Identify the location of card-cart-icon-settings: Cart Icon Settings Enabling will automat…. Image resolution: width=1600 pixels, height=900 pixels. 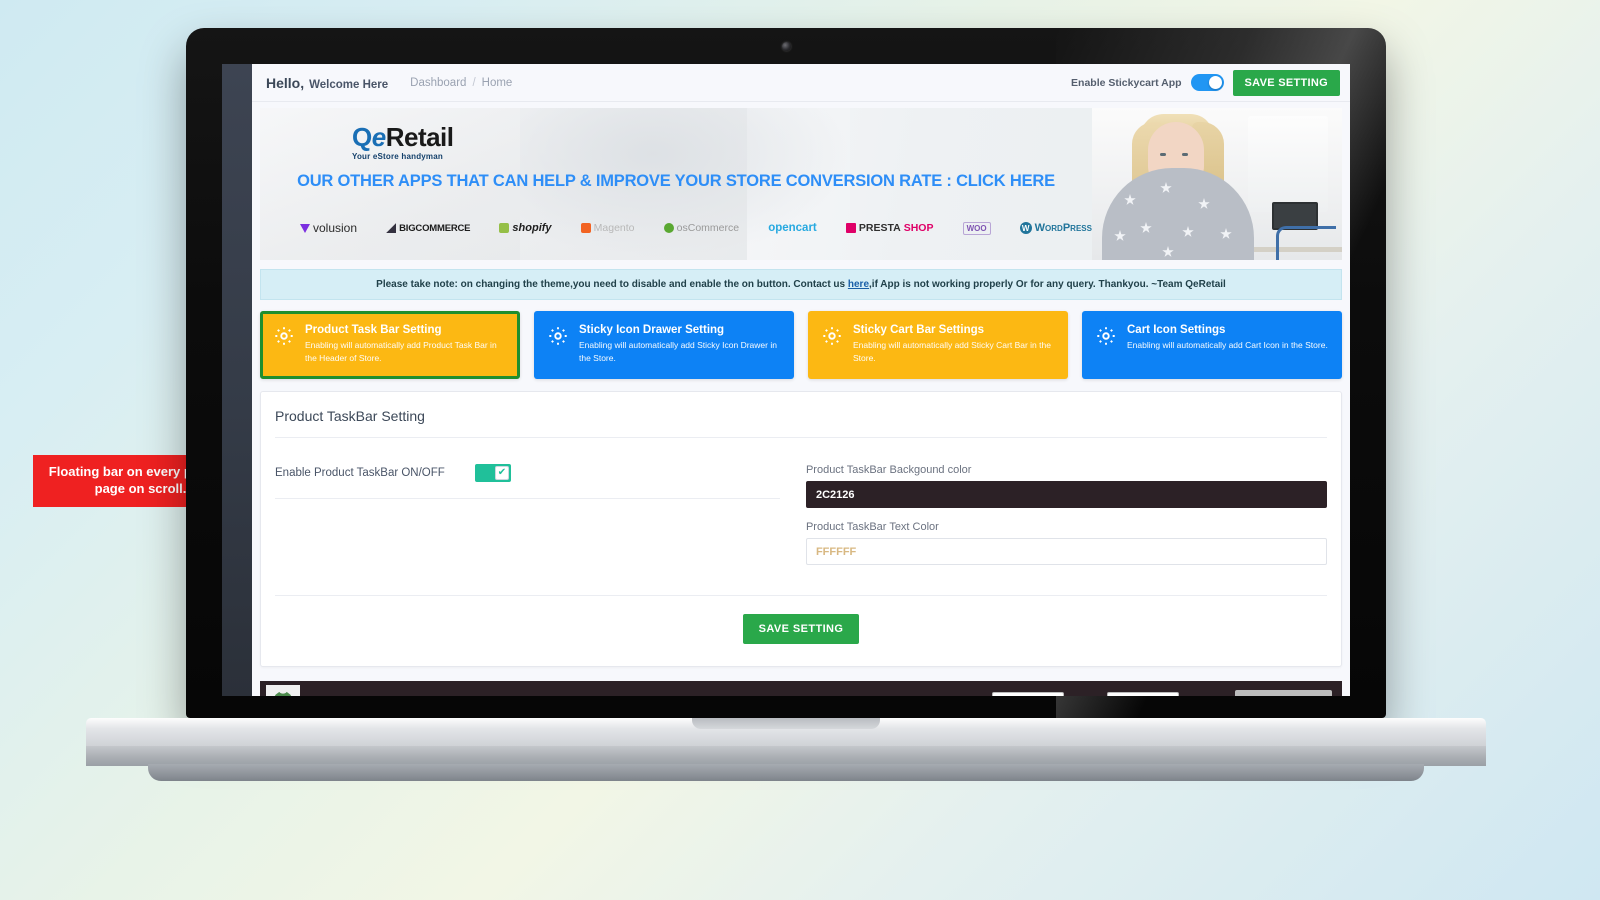
(1212, 345).